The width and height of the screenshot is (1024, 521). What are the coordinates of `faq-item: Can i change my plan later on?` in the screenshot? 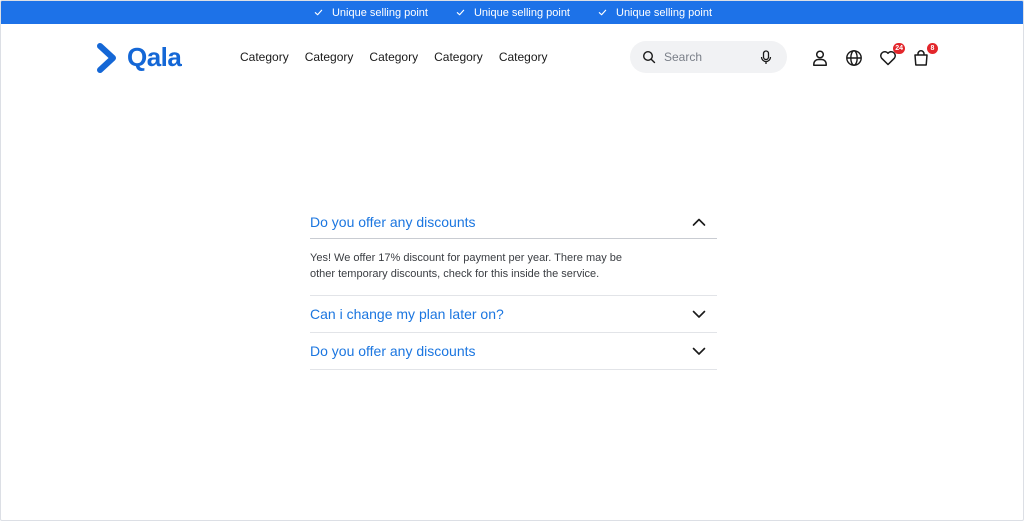 It's located at (513, 314).